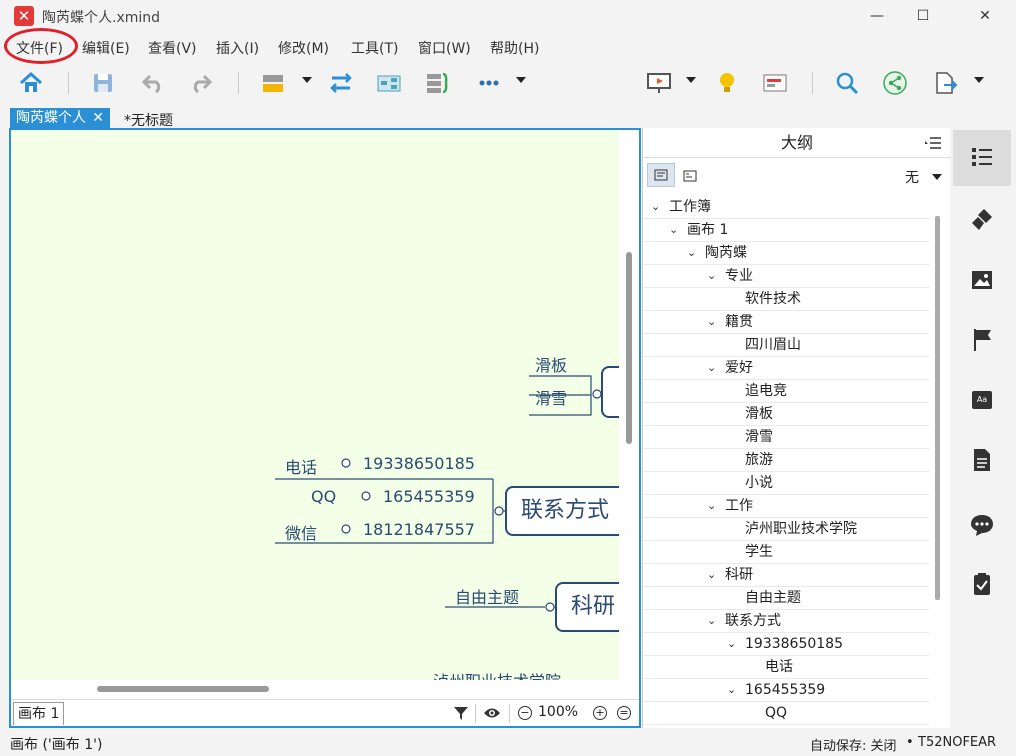  I want to click on outline-scrollbar, so click(937, 408).